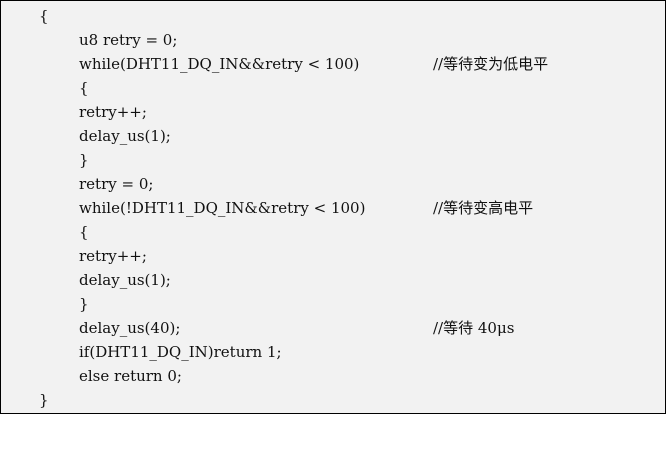 The width and height of the screenshot is (666, 460). I want to click on code-line-1: {, so click(25, 16).